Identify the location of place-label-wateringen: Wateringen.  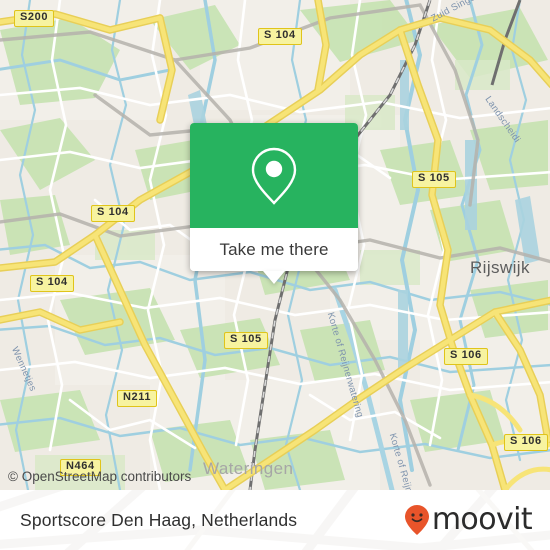
(248, 468).